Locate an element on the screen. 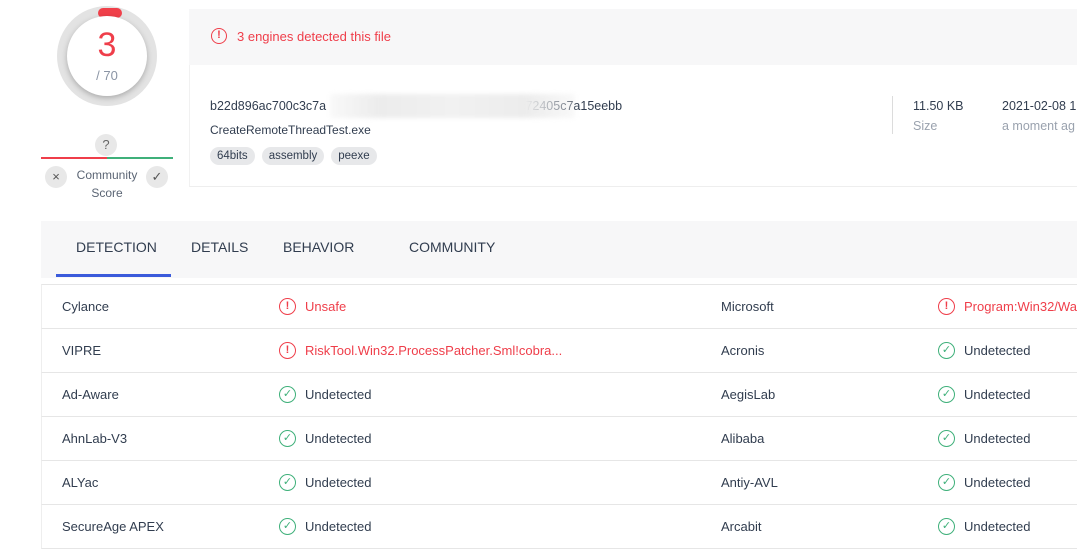  file-size-value: 11.50 KB is located at coordinates (938, 106).